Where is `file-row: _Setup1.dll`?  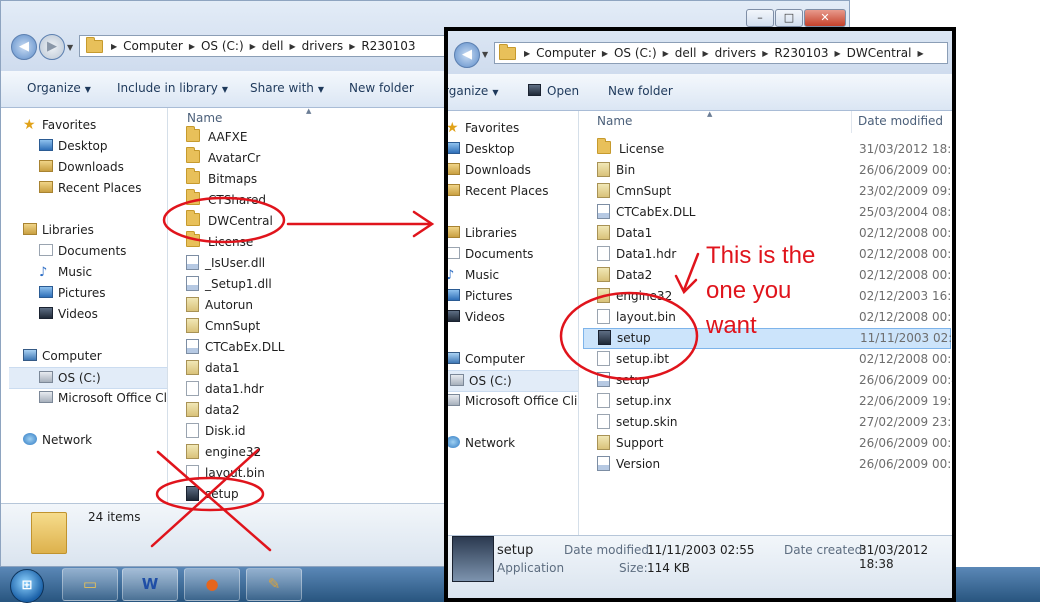 file-row: _Setup1.dll is located at coordinates (309, 284).